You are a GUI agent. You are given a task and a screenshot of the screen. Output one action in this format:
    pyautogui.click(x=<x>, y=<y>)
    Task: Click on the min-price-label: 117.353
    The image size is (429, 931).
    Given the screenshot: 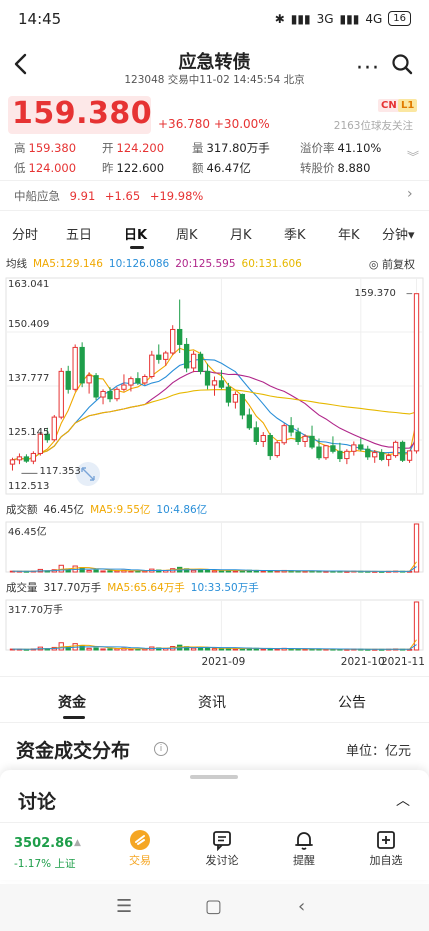 What is the action you would take?
    pyautogui.click(x=60, y=472)
    